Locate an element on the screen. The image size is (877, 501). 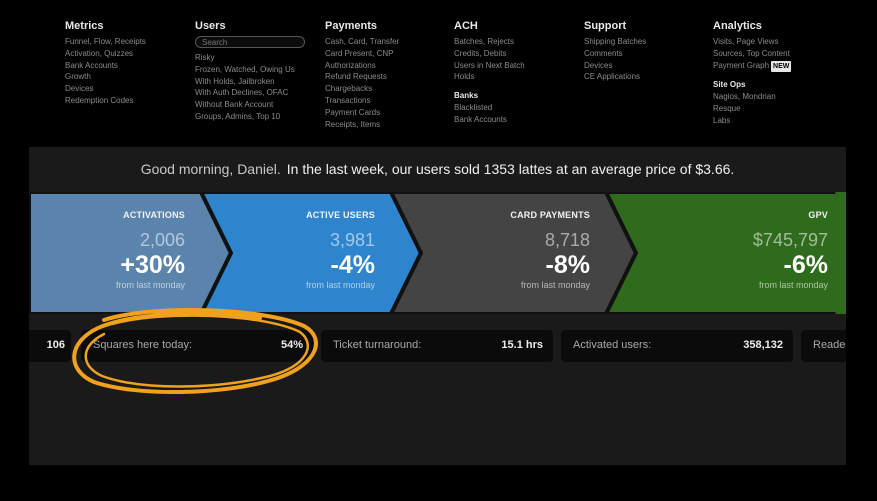
nav-link-label: Chargebacks is located at coordinates (349, 89).